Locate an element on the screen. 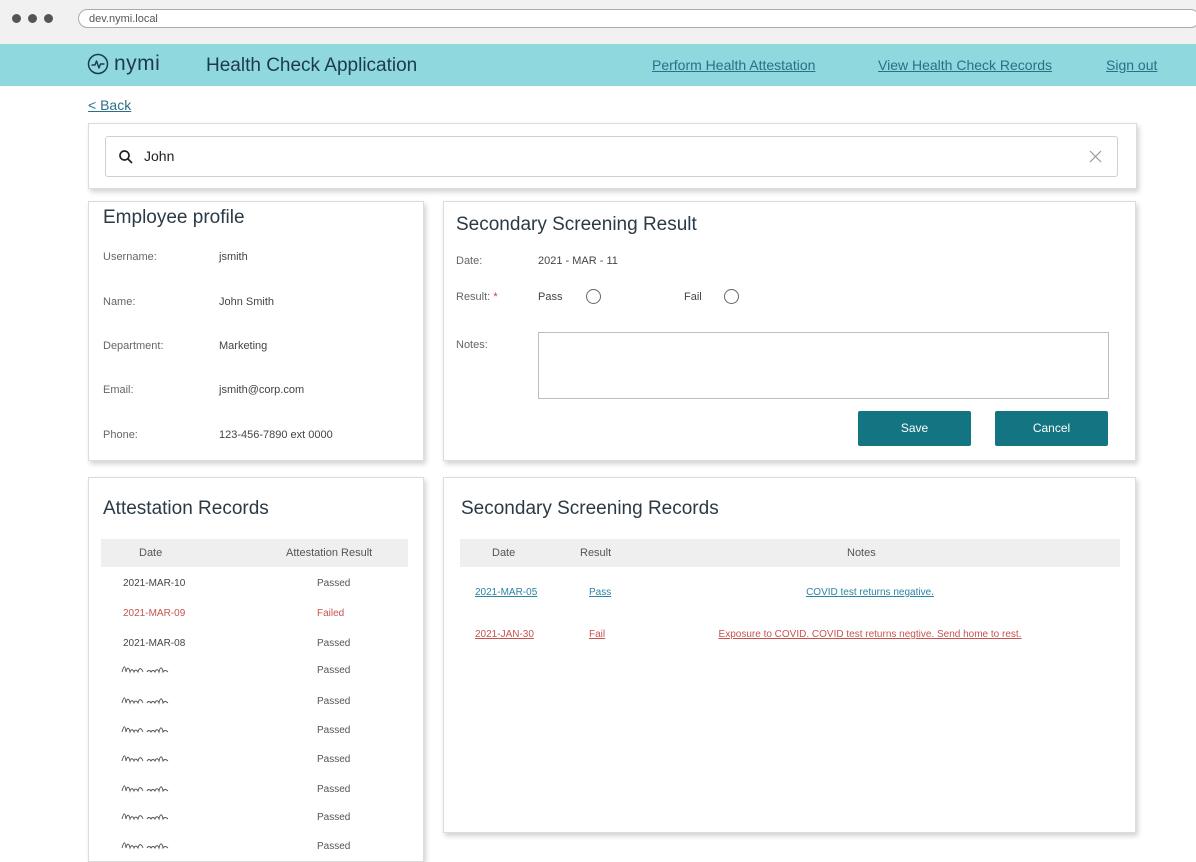 The width and height of the screenshot is (1196, 862). record-date-link: 2021-MAR-05 is located at coordinates (506, 592).